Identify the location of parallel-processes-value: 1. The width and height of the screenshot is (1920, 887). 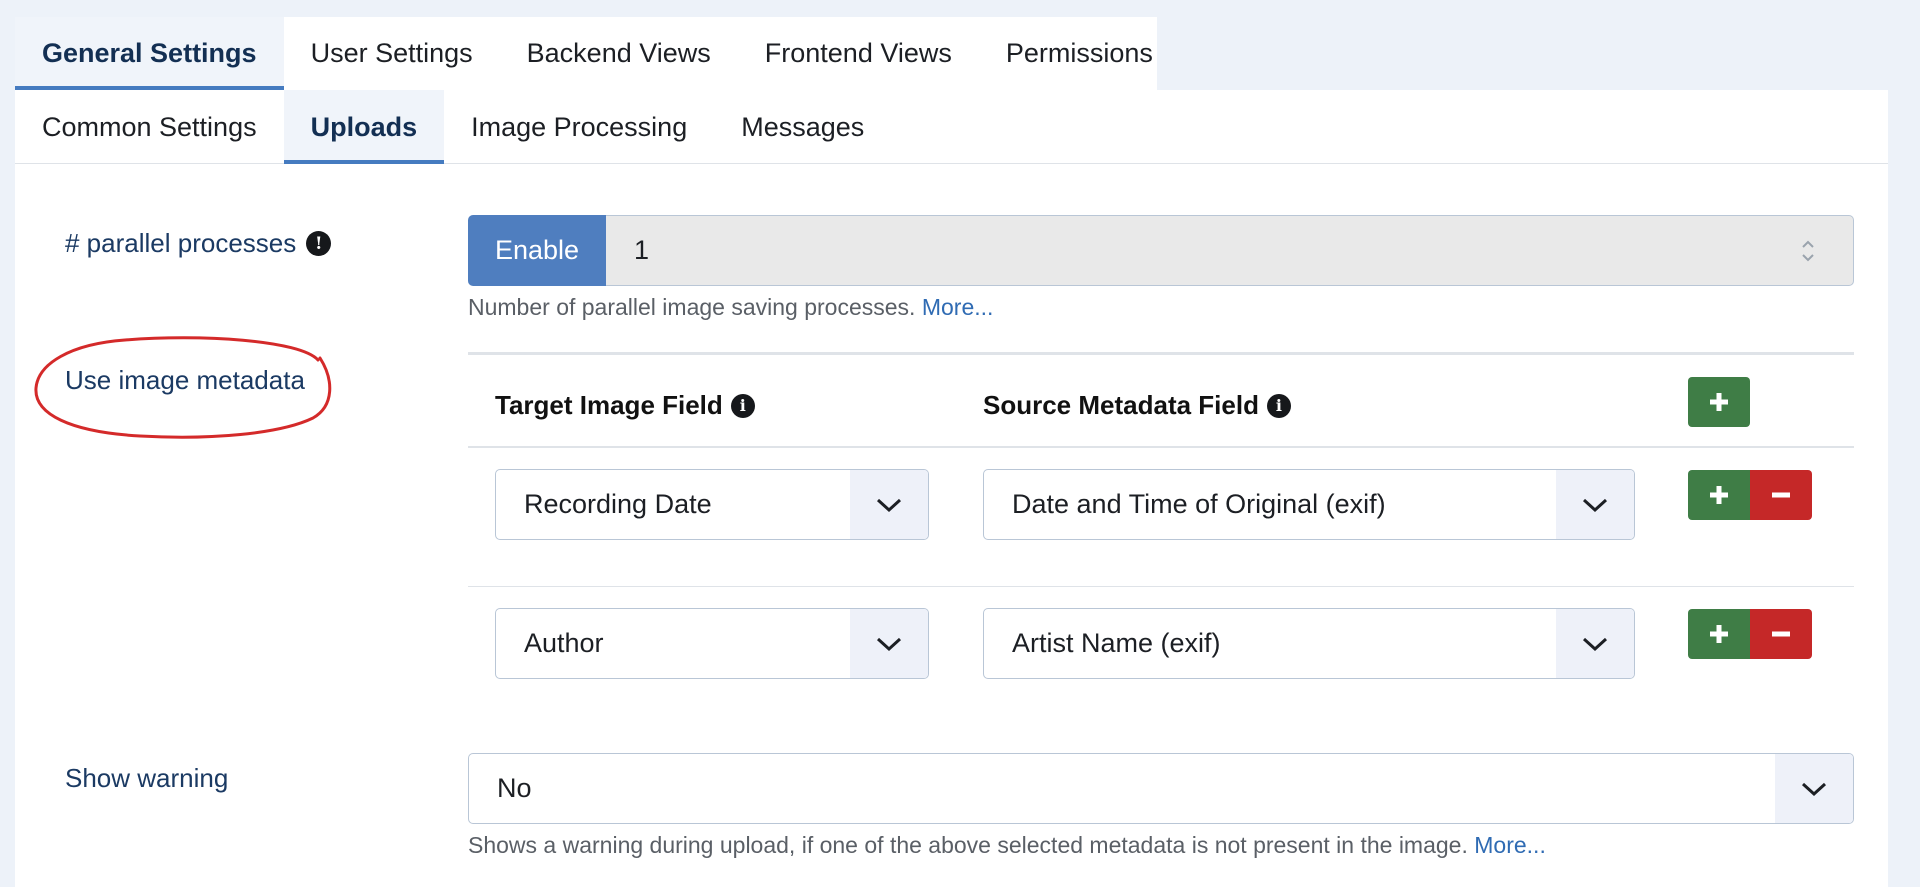
(642, 250).